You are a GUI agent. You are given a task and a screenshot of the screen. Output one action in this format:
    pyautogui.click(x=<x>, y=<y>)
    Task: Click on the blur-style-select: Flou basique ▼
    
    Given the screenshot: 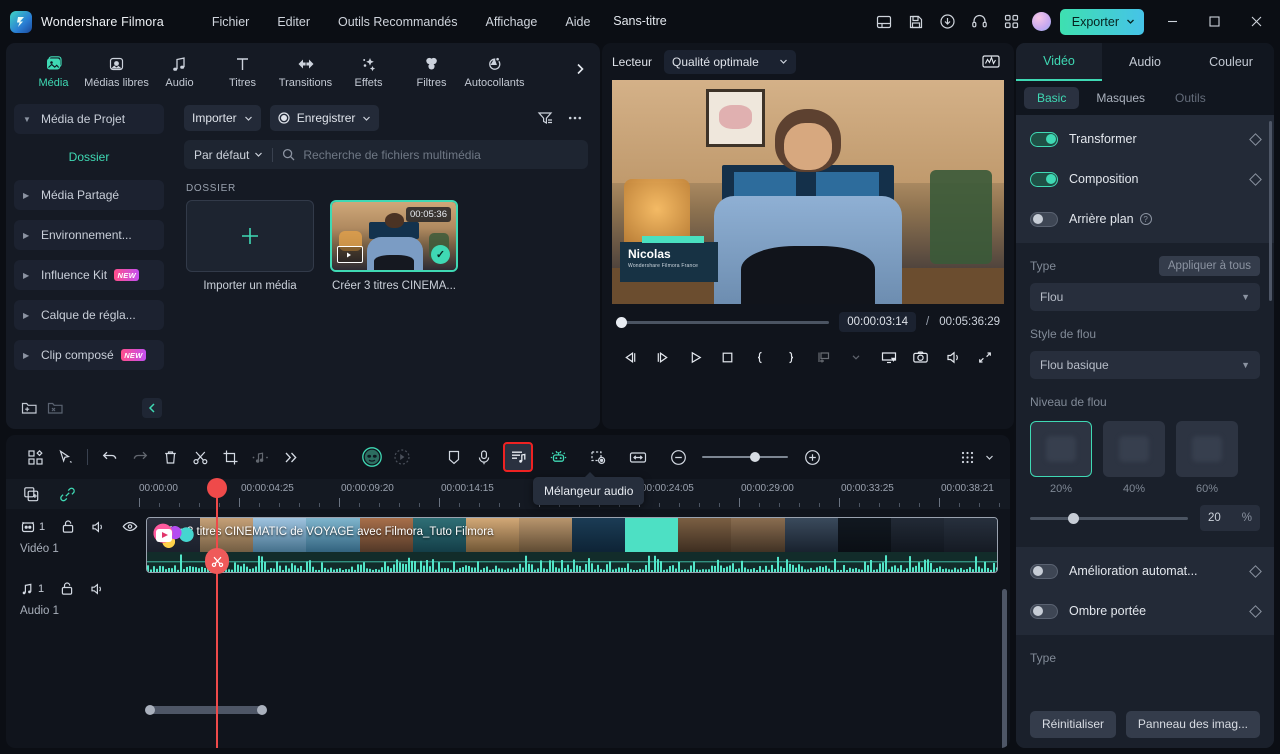 What is the action you would take?
    pyautogui.click(x=1145, y=365)
    